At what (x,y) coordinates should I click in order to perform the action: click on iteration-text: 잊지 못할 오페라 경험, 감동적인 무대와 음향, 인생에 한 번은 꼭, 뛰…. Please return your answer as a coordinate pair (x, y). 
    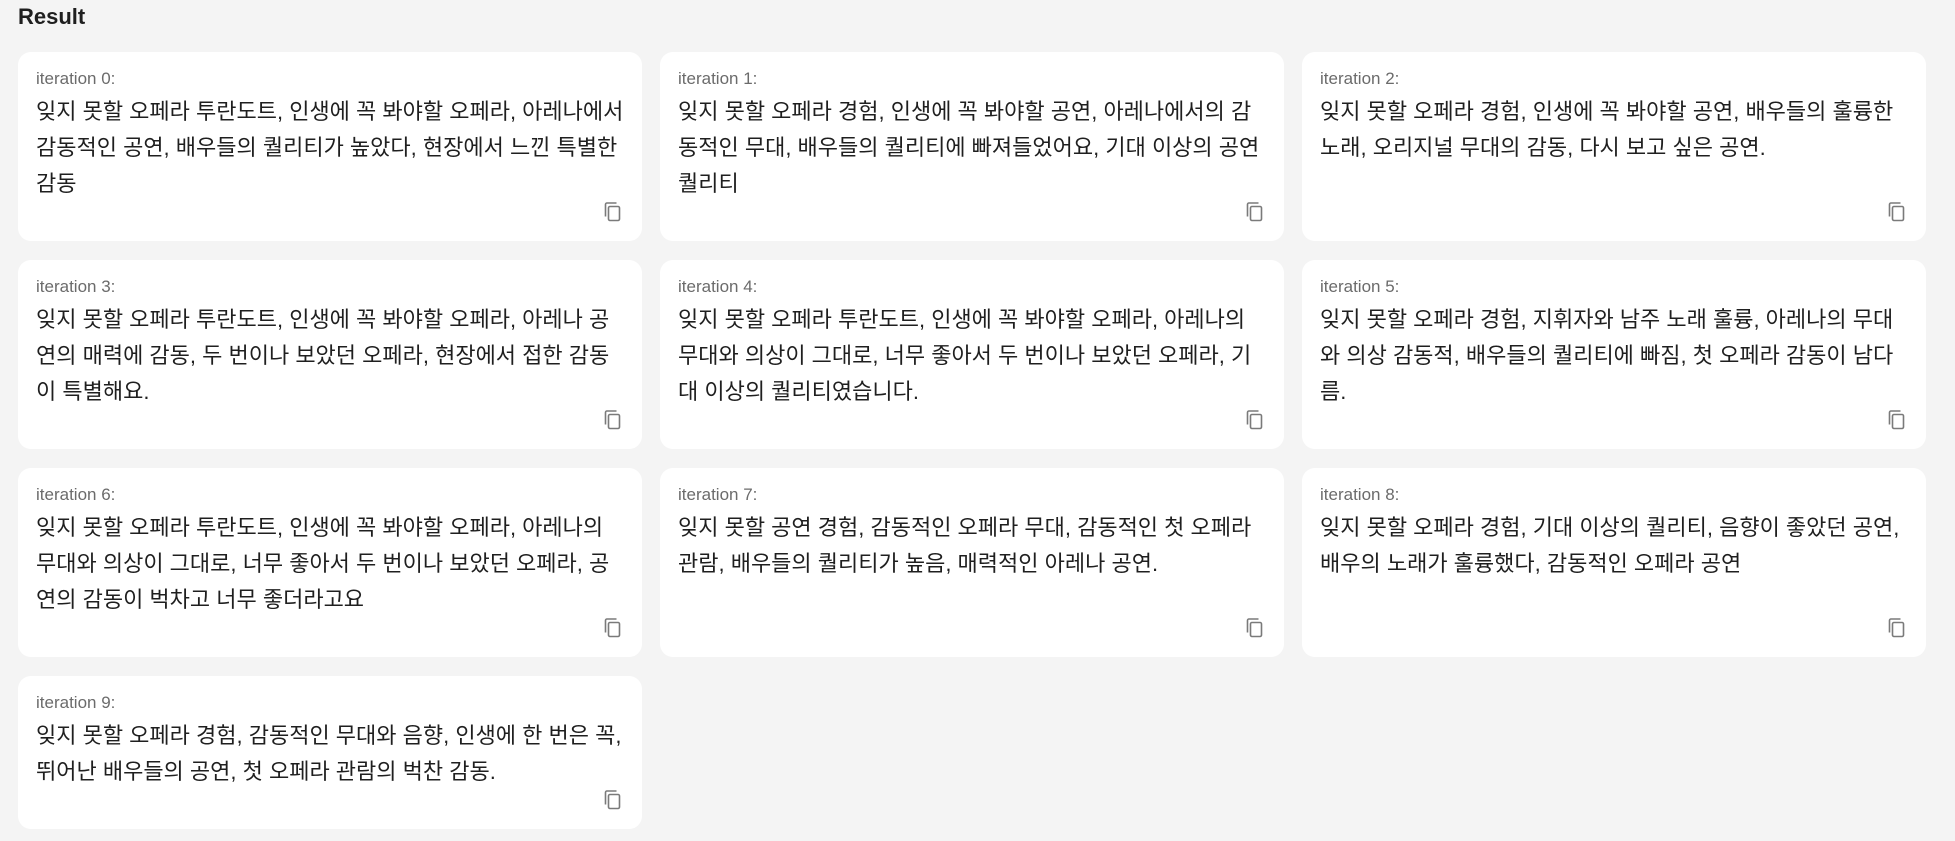
    Looking at the image, I should click on (329, 753).